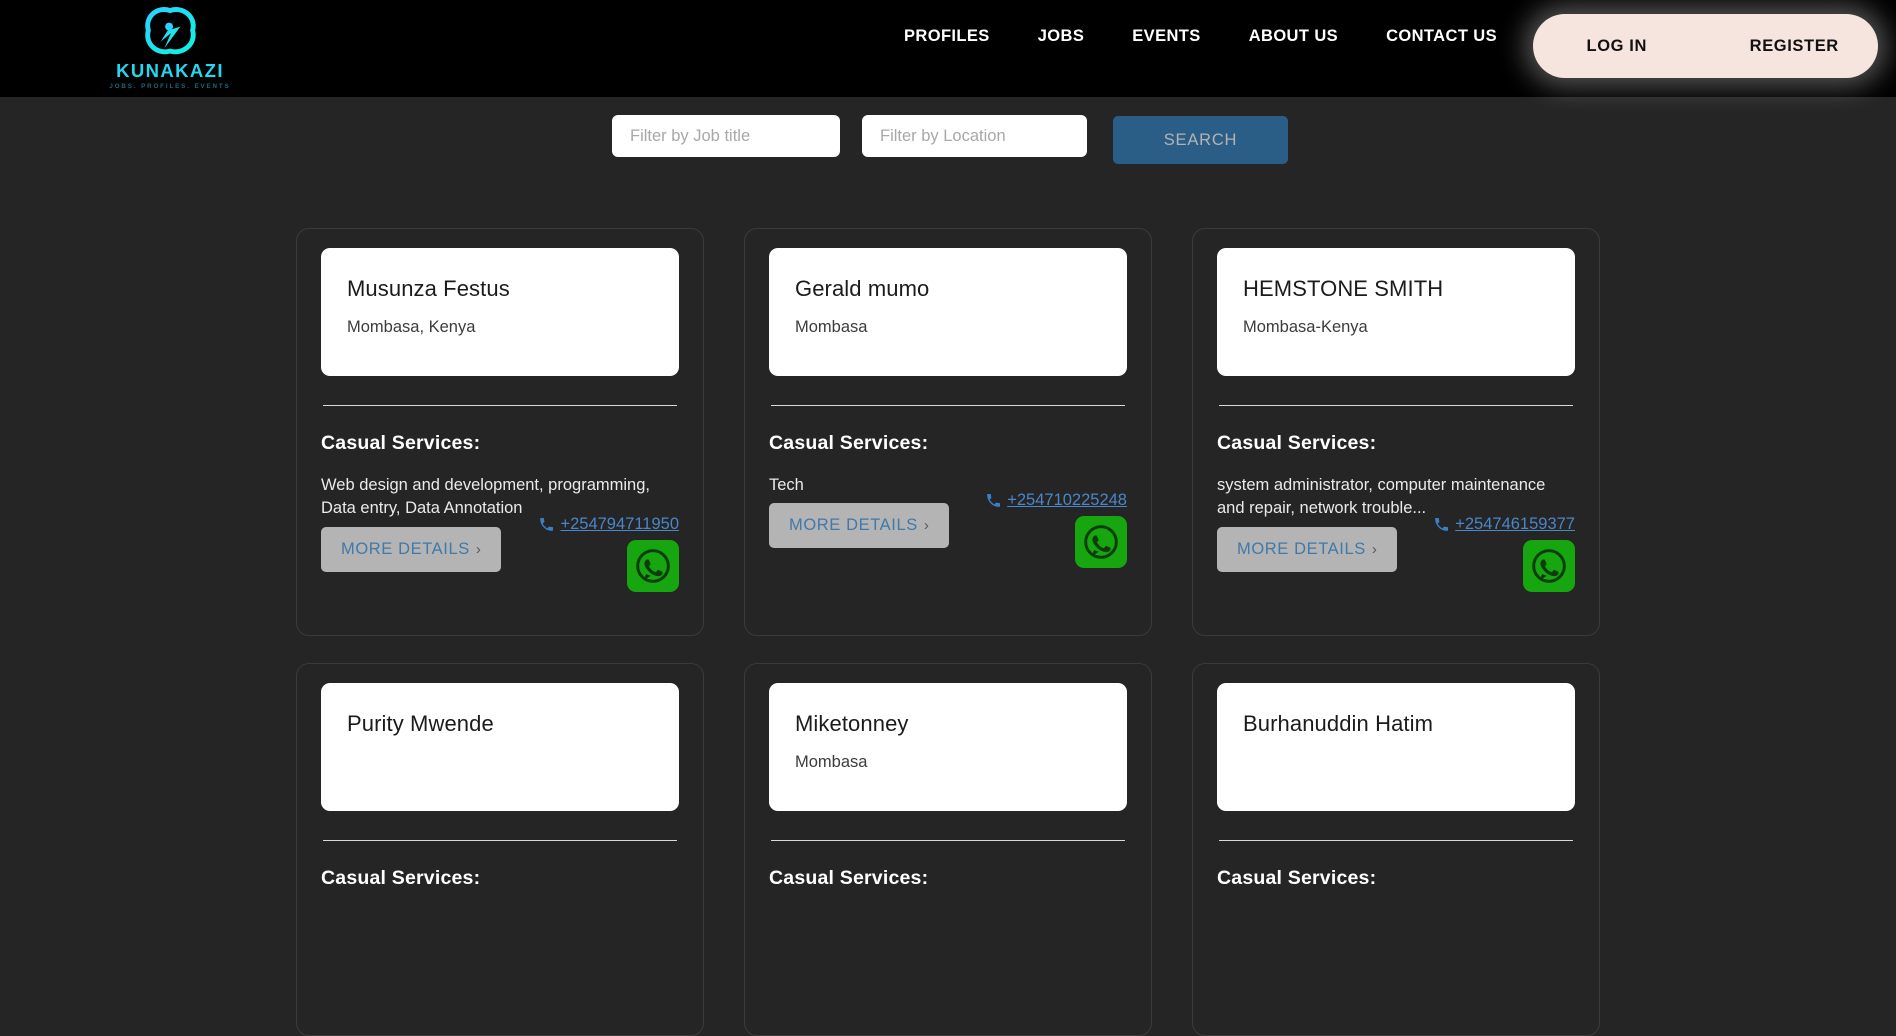 Image resolution: width=1896 pixels, height=1036 pixels. What do you see at coordinates (1343, 288) in the screenshot?
I see `profile-name: HEMSTONE SMITH` at bounding box center [1343, 288].